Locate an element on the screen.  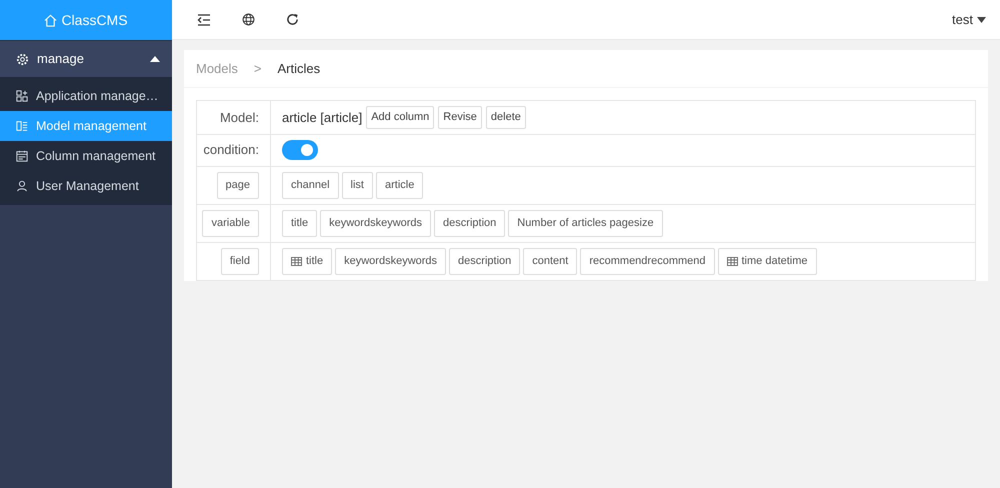
model-action-button: Revise is located at coordinates (460, 117).